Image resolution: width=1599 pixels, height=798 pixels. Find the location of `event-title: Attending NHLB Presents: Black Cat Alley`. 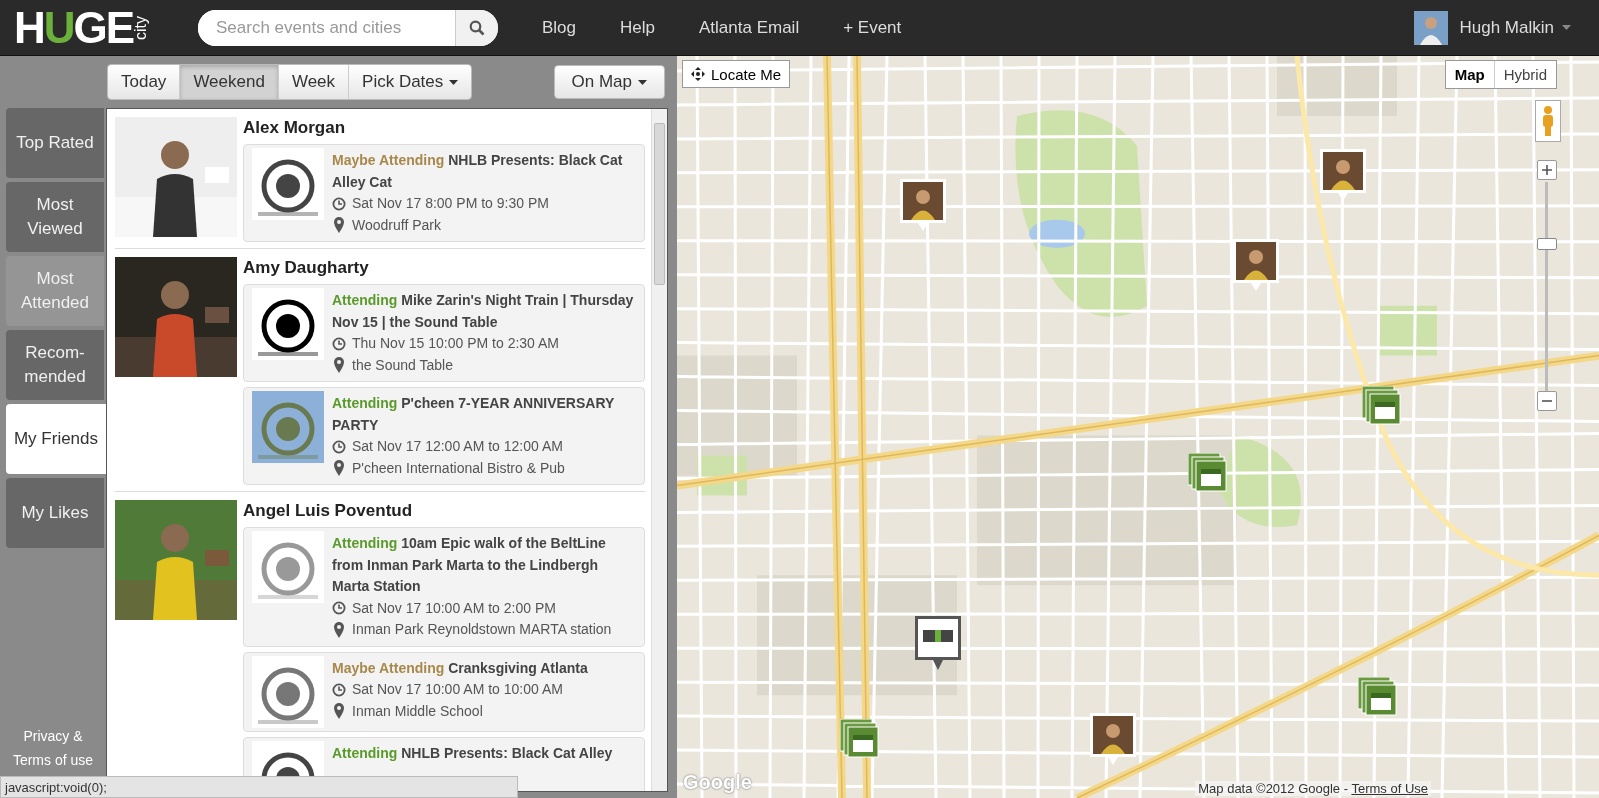

event-title: Attending NHLB Presents: Black Cat Alley is located at coordinates (472, 753).